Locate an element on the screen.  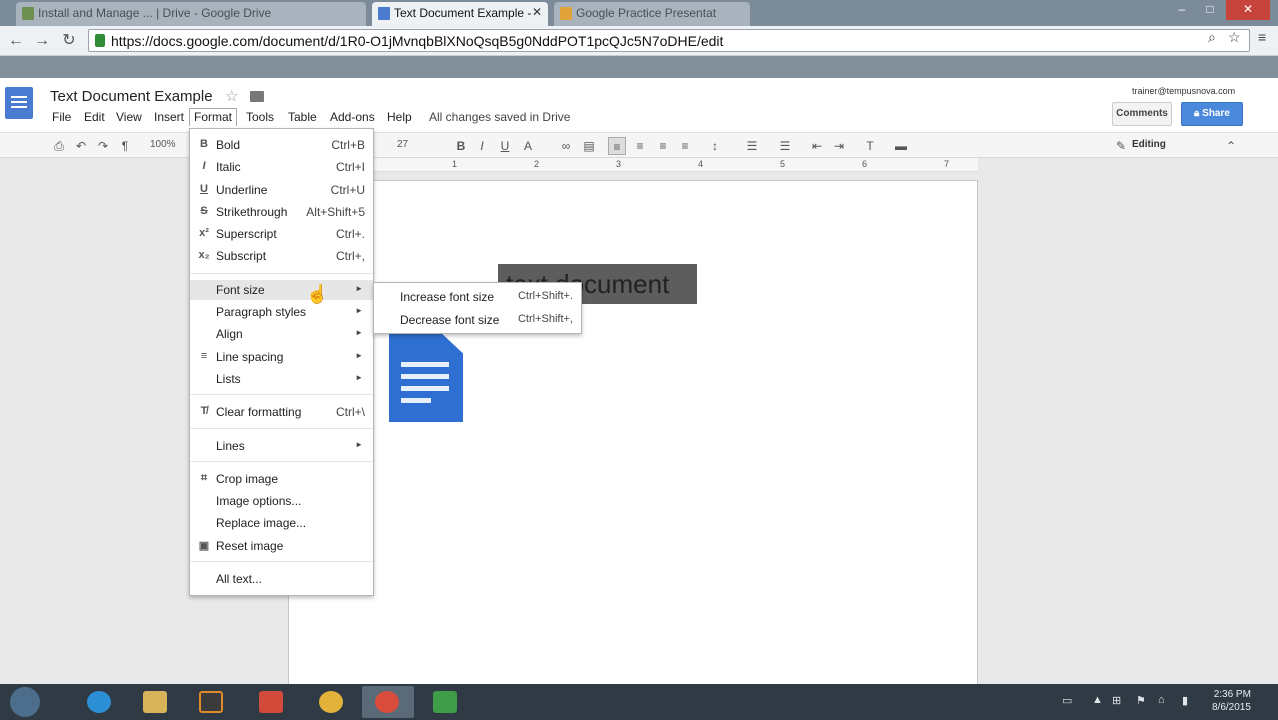
align-left-icon: ≡ is located at coordinates (617, 146).